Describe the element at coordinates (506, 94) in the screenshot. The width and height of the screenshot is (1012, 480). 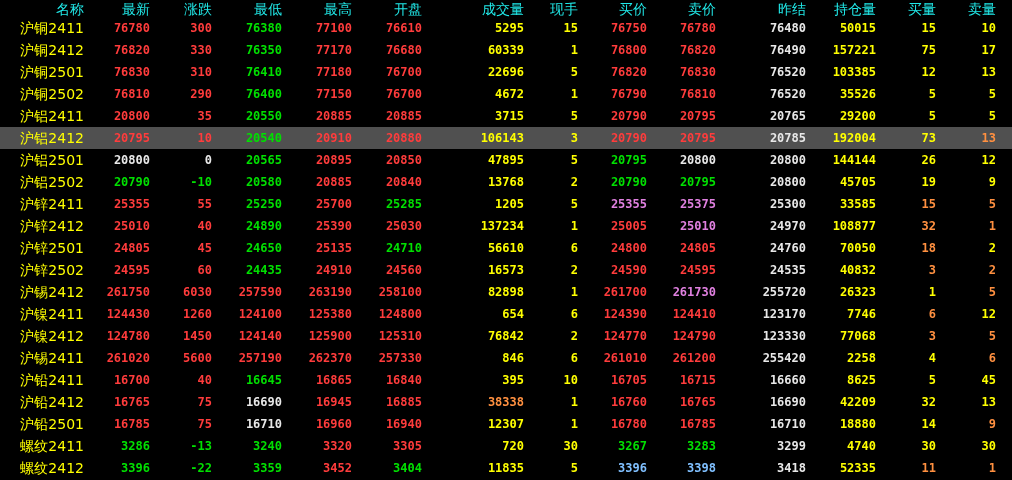
I see `table-row: 沪铜2502 76810 290 76400 77150 76700 4672 1 76790 76810 76520 35526 5 5` at that location.